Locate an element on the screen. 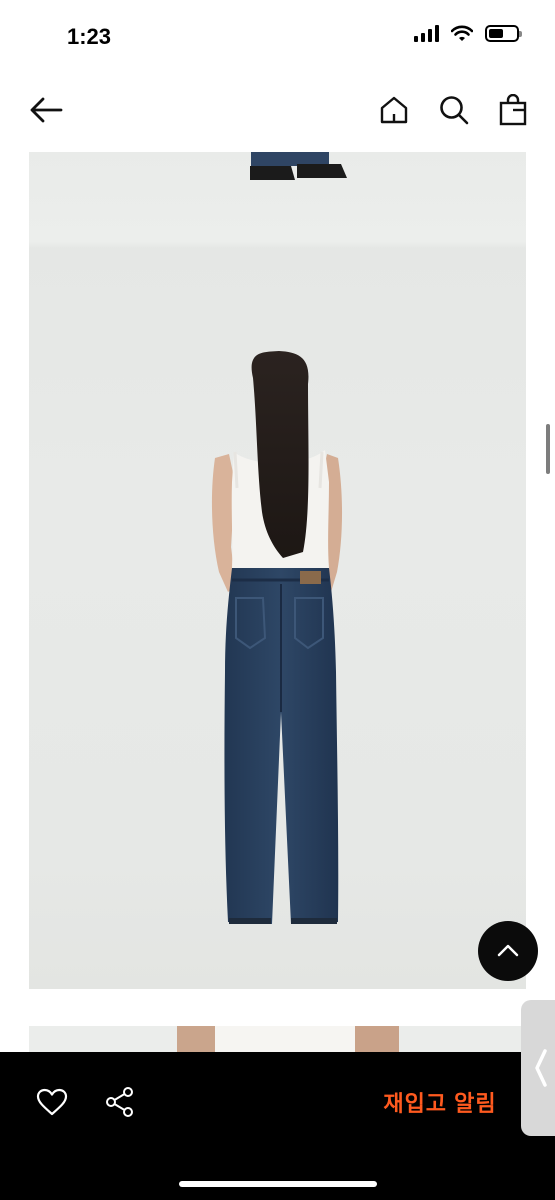 Image resolution: width=555 pixels, height=1200 pixels. home-icon is located at coordinates (394, 110).